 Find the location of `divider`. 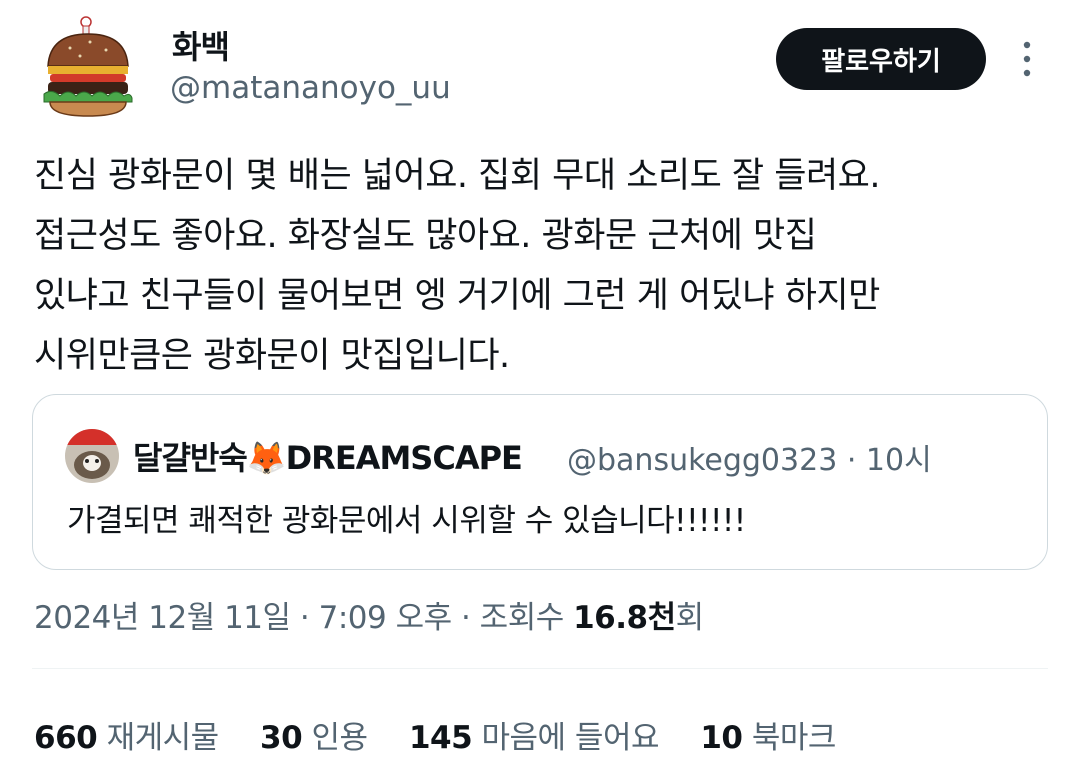

divider is located at coordinates (540, 668).